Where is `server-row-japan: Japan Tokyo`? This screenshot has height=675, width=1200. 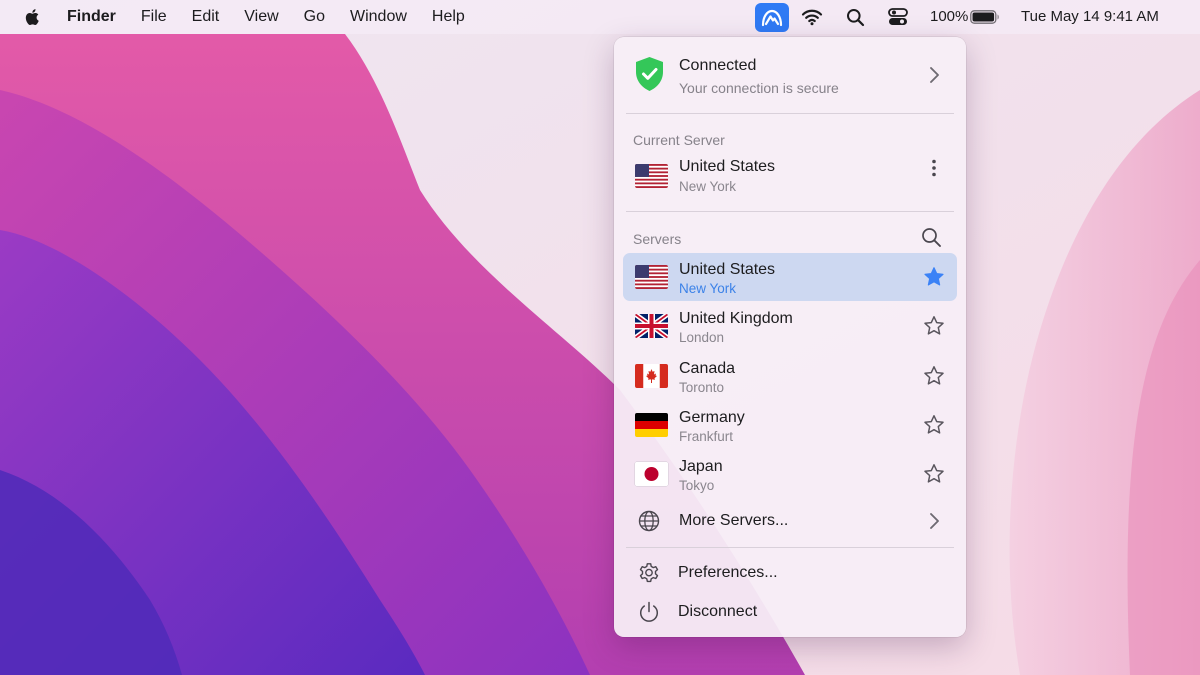
server-row-japan: Japan Tokyo is located at coordinates (790, 474).